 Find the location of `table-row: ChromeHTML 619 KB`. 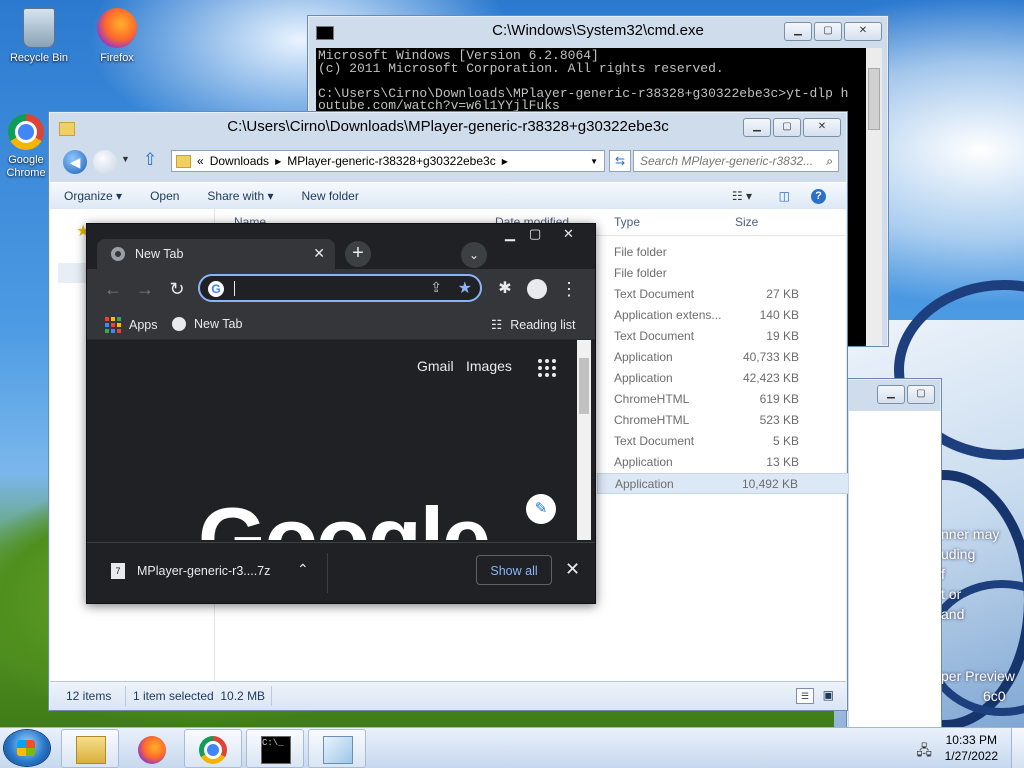

table-row: ChromeHTML 619 KB is located at coordinates (723, 399).